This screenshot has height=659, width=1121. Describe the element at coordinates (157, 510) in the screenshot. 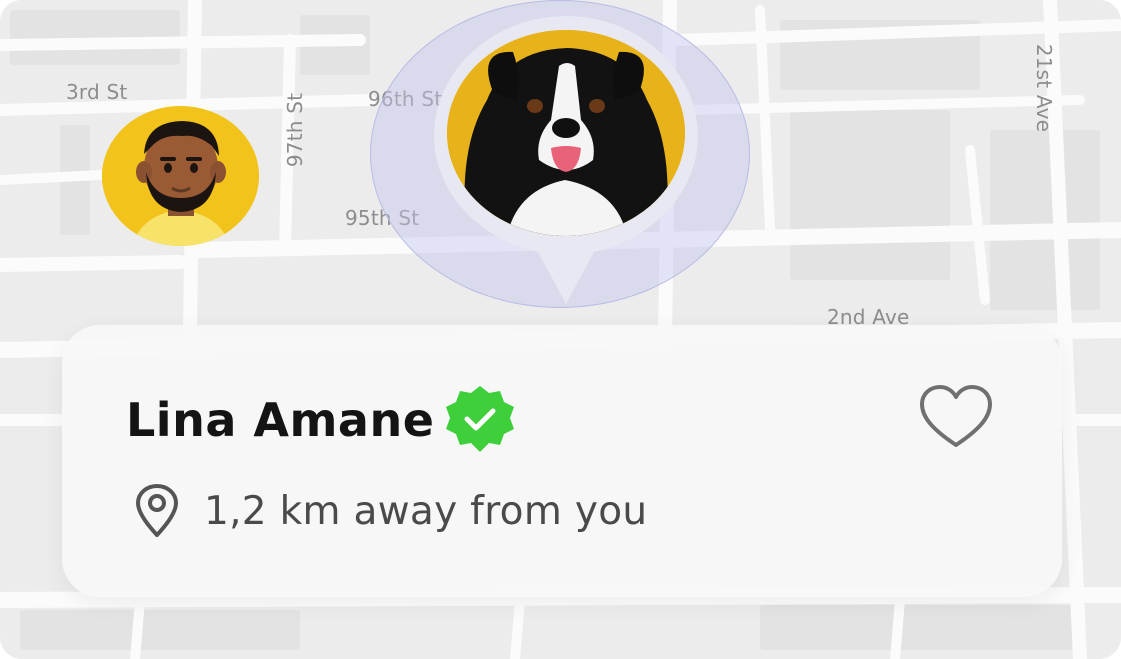

I see `location-pin-icon` at that location.